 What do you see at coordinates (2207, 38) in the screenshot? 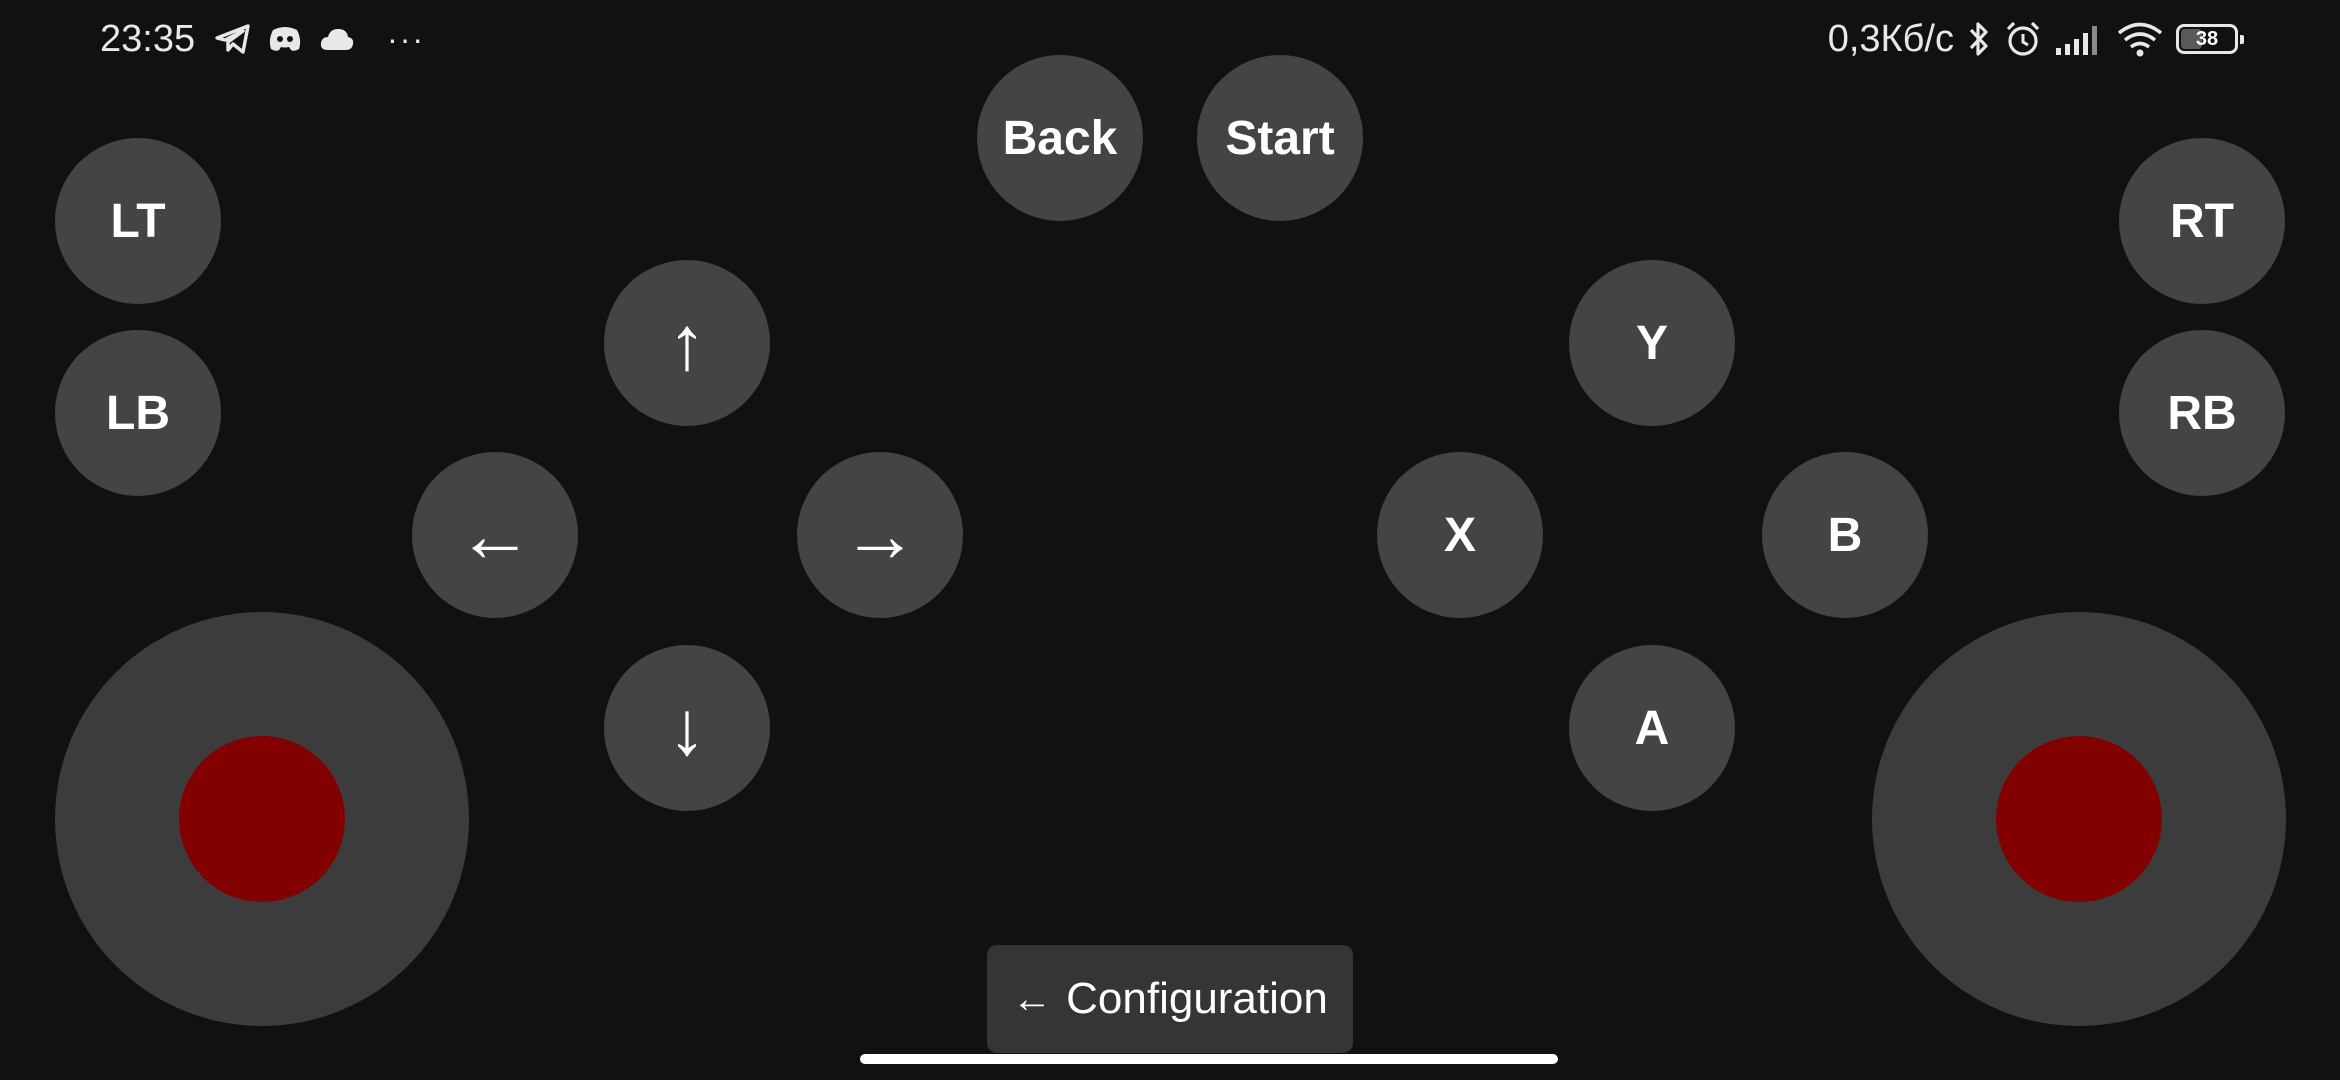
I see `battery-level: 38` at bounding box center [2207, 38].